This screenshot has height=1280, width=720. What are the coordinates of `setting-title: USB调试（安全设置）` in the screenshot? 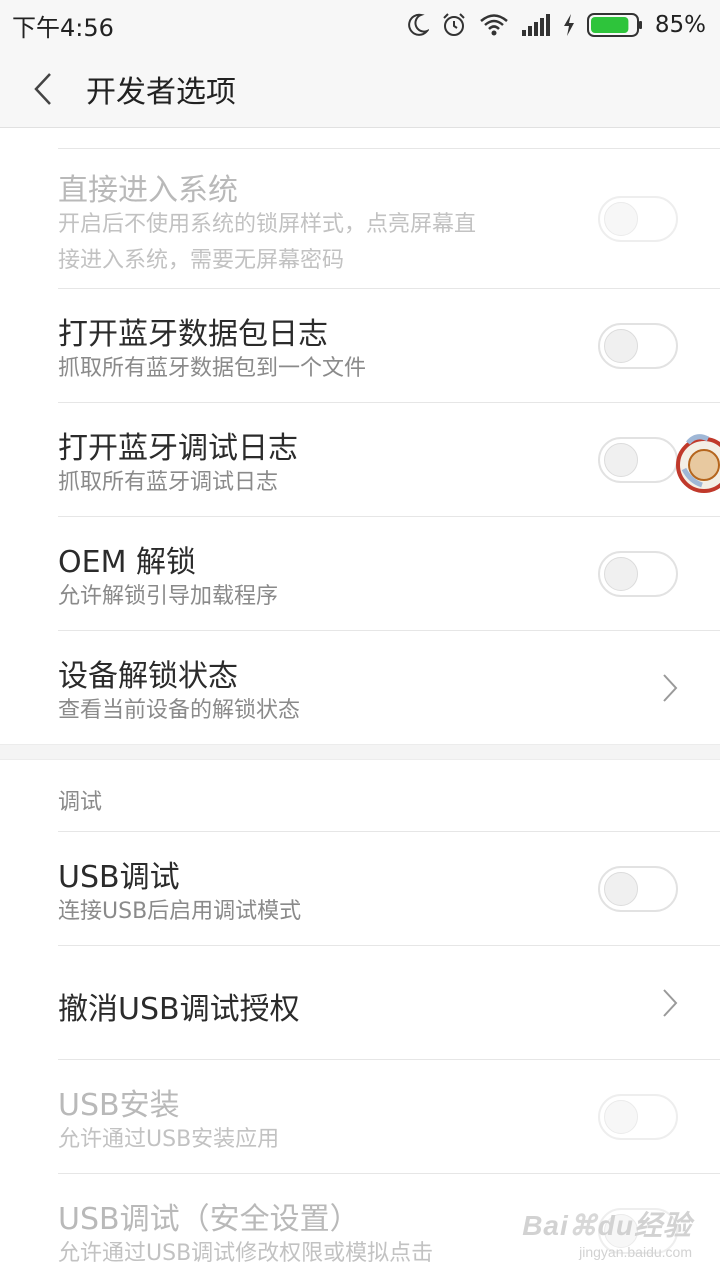 It's located at (209, 1219).